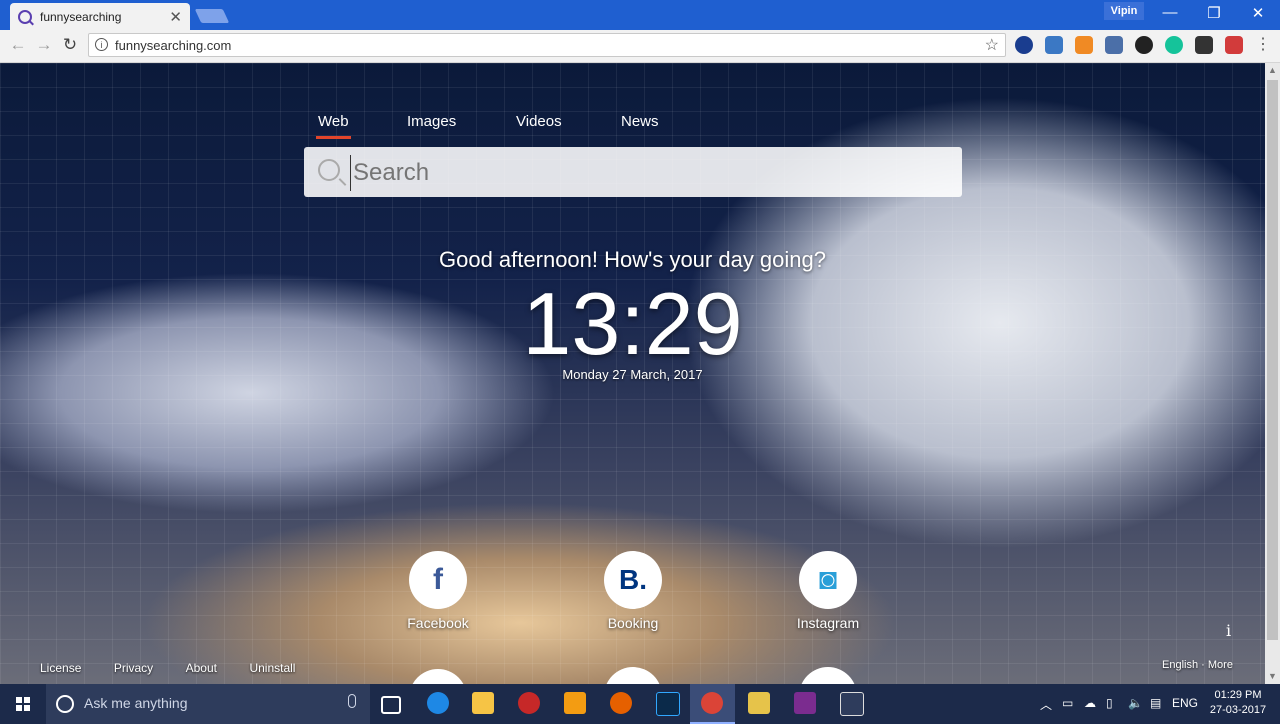  I want to click on cortana-icon, so click(65, 704).